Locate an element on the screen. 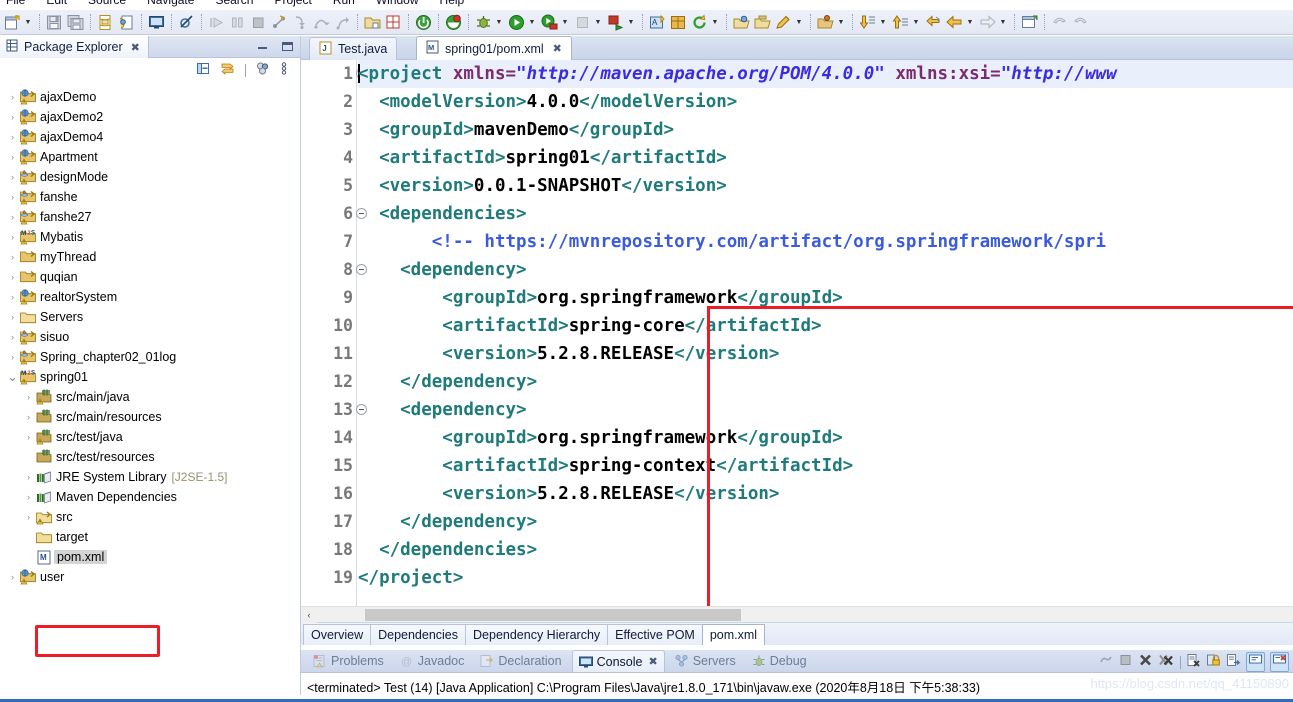  form-tab-effective-pom: Effective POM is located at coordinates (655, 634).